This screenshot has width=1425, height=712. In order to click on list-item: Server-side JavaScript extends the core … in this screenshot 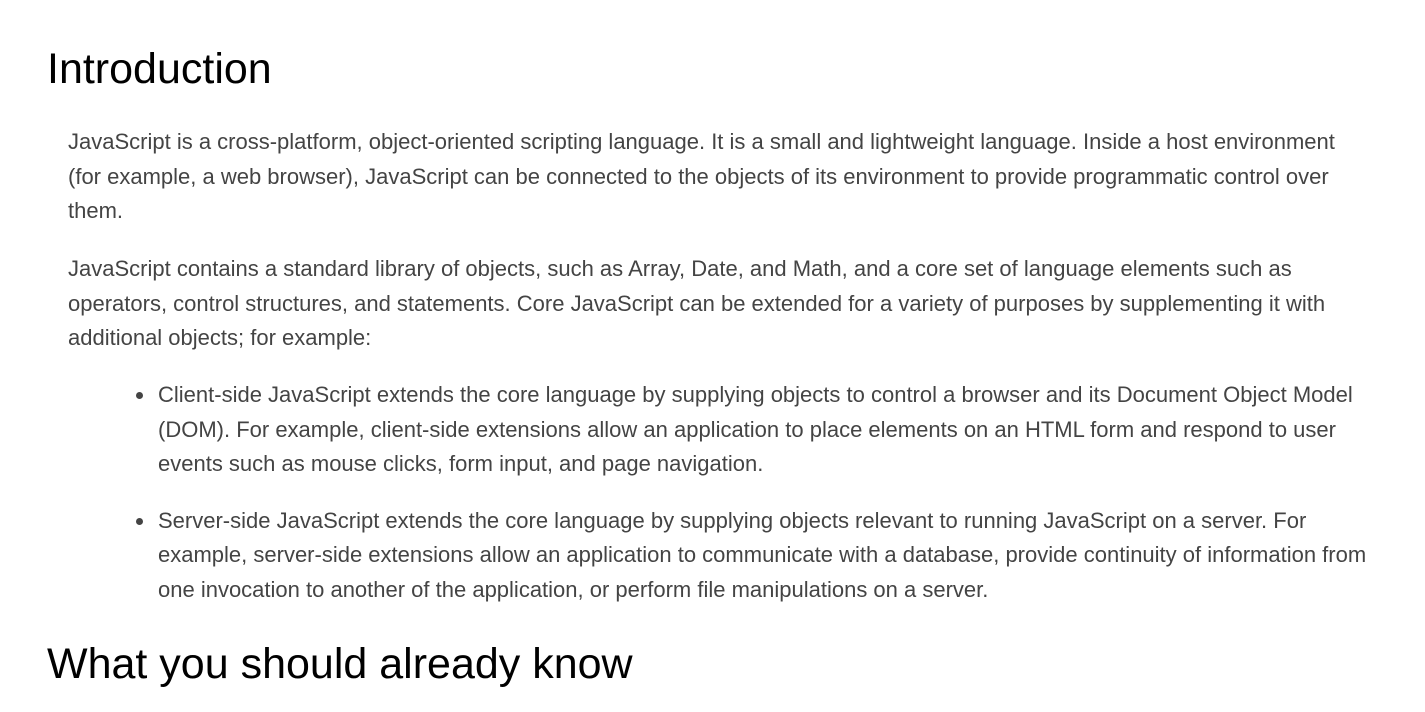, I will do `click(728, 556)`.